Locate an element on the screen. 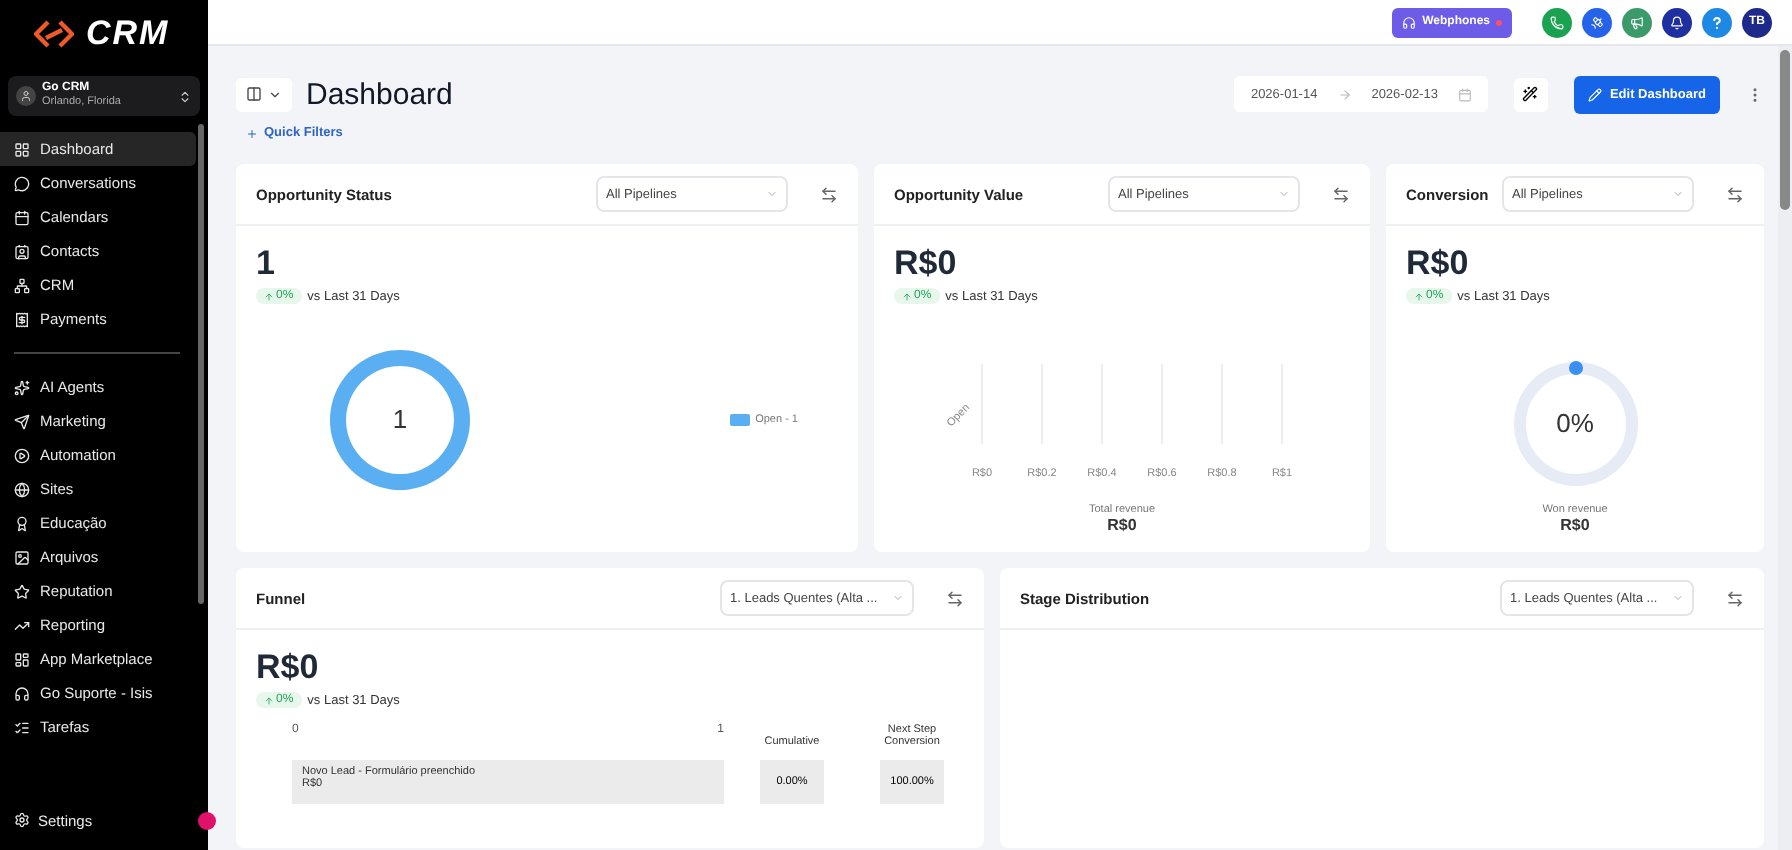  percent-label: 0% is located at coordinates (1575, 423).